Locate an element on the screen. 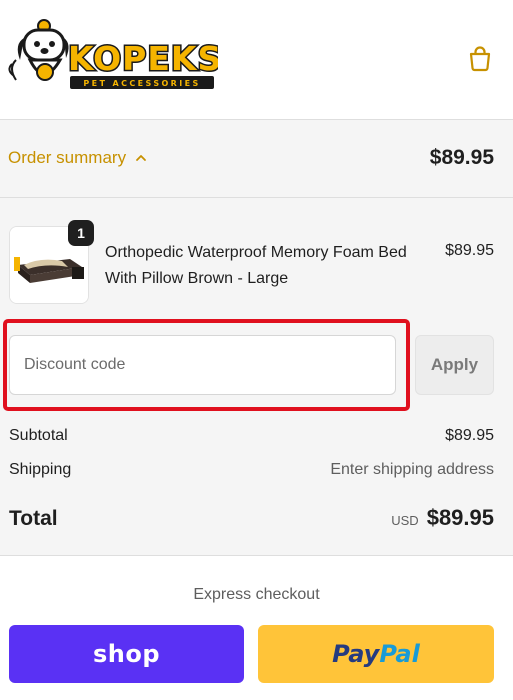 This screenshot has width=513, height=700. subtotal-row: Subtotal $89.95 is located at coordinates (251, 436).